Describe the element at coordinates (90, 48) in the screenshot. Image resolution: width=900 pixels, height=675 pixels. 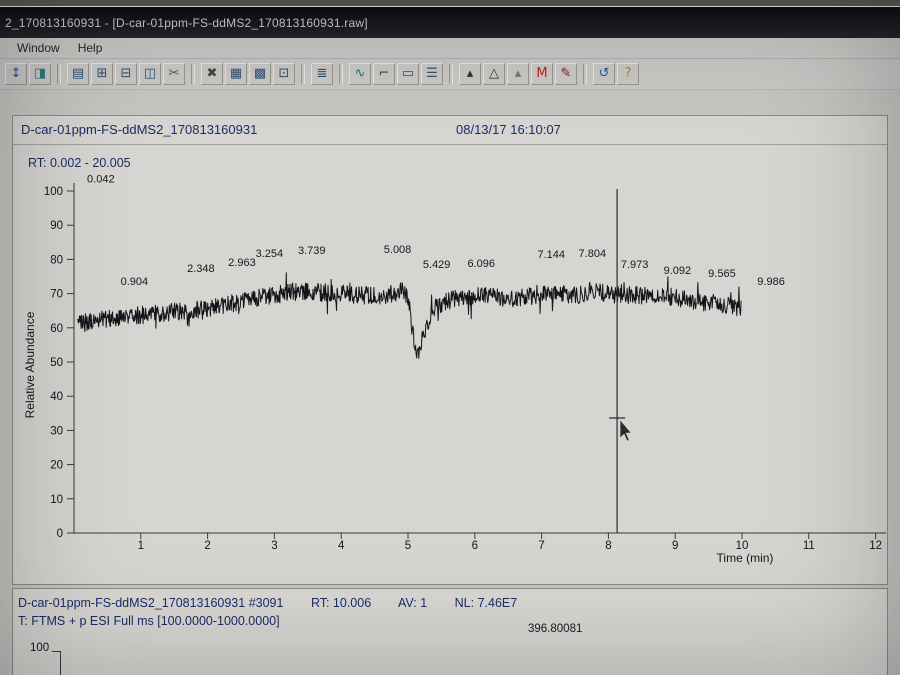
I see `menu-item-help: Help` at that location.